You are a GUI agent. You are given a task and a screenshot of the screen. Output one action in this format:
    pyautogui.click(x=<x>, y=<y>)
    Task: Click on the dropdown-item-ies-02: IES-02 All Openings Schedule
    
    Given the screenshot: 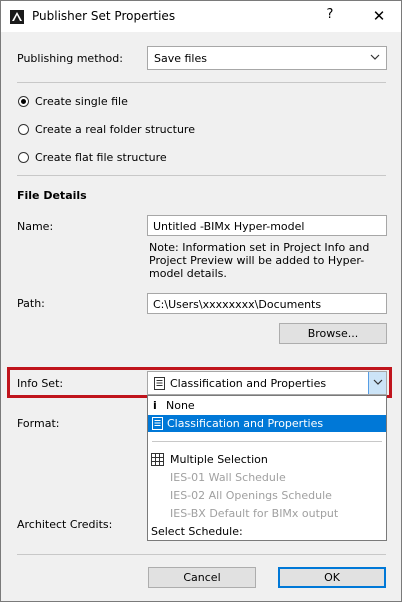 What is the action you would take?
    pyautogui.click(x=267, y=495)
    